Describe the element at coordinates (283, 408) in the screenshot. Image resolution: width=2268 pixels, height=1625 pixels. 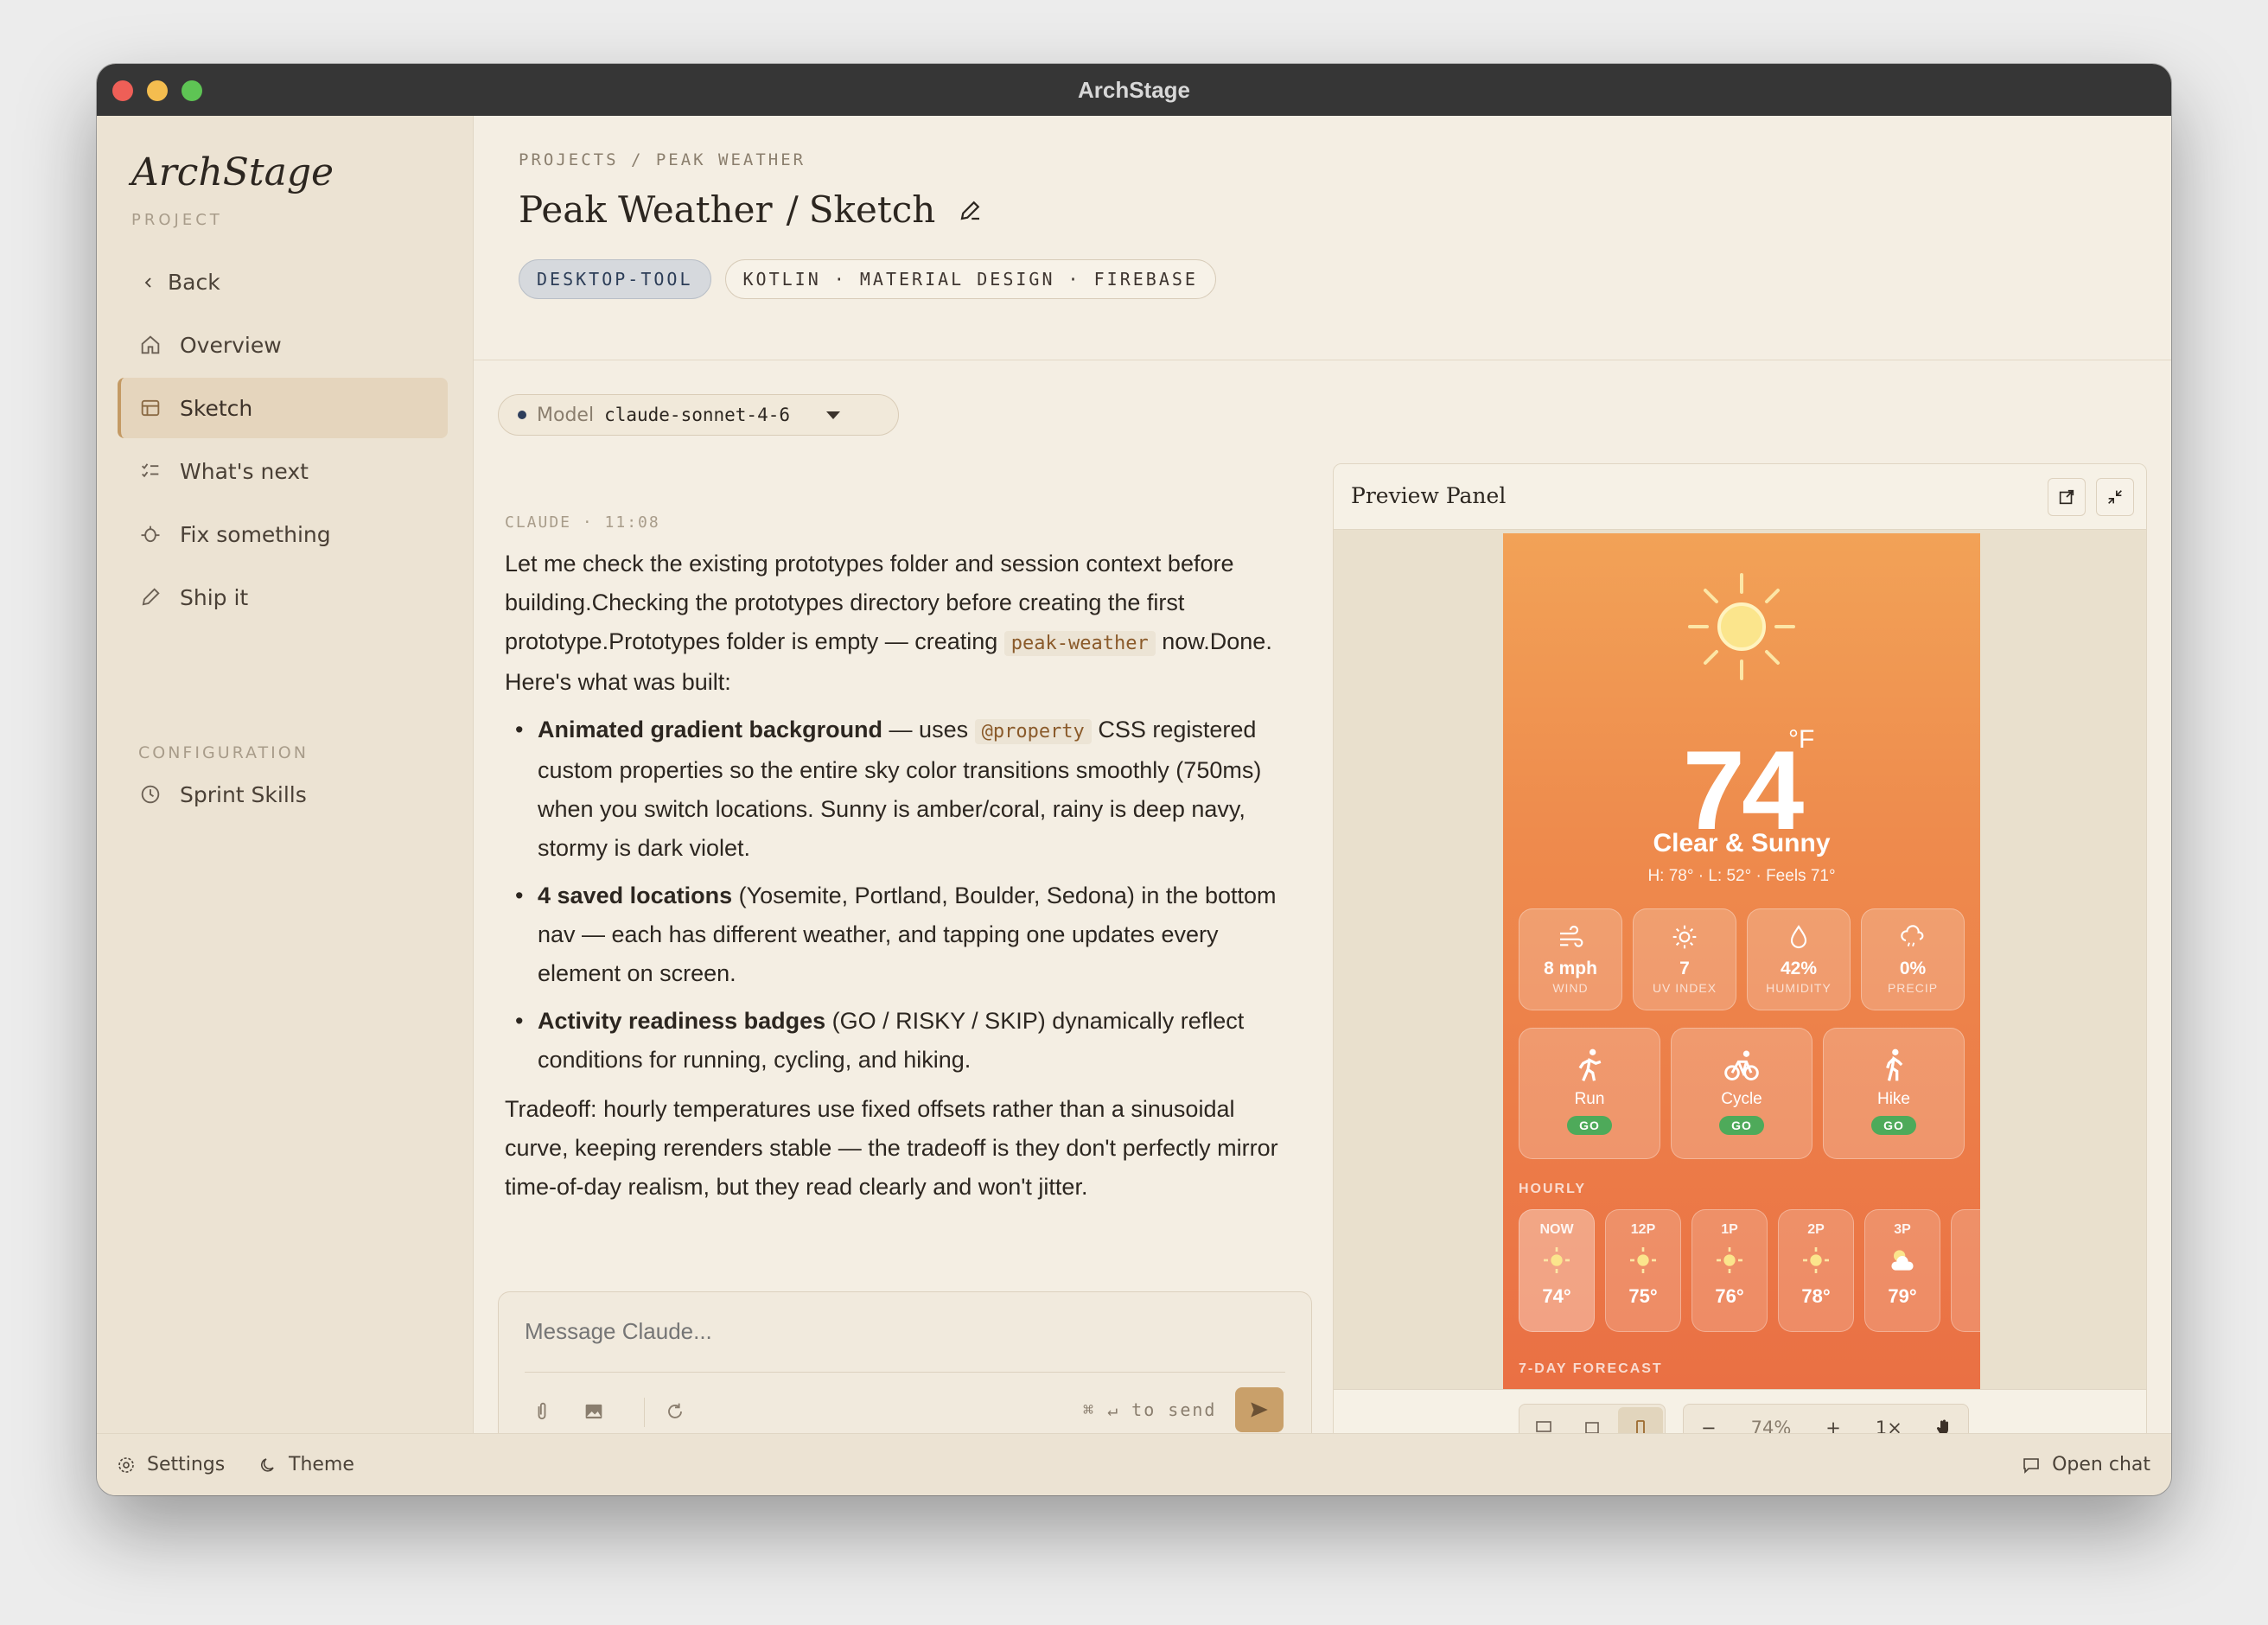
I see `sidebar-item-sketch: Sketch` at that location.